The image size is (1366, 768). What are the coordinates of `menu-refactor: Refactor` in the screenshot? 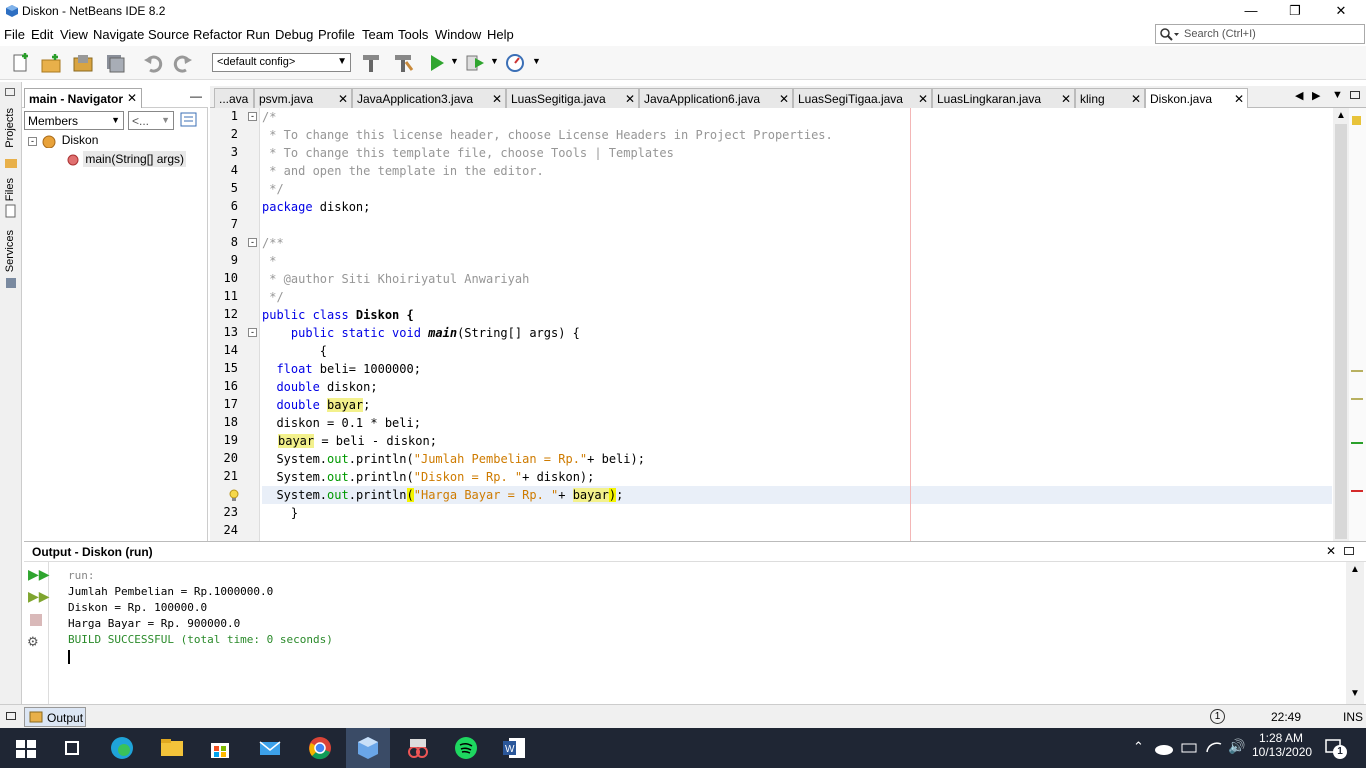 It's located at (217, 34).